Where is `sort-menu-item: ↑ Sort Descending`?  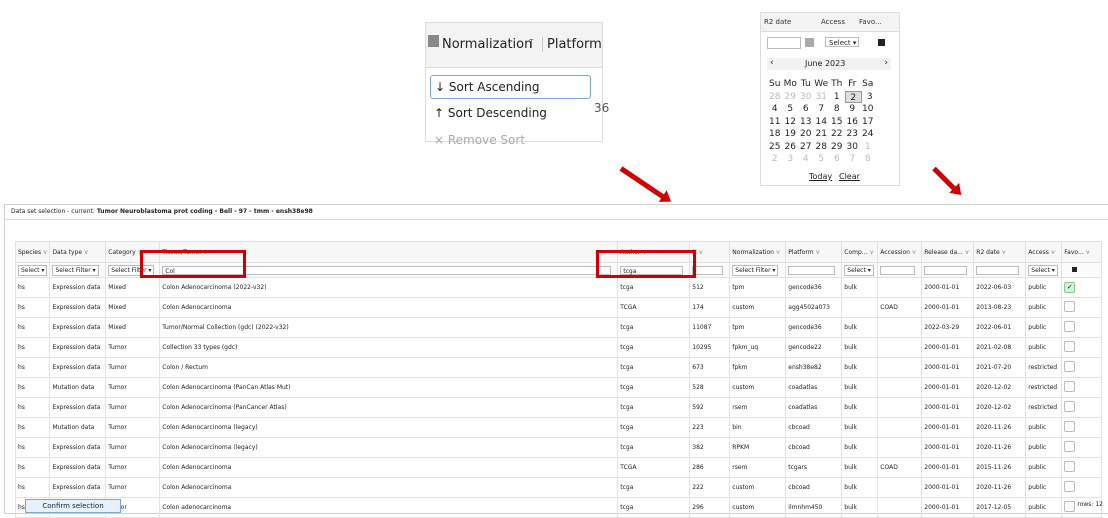 sort-menu-item: ↑ Sort Descending is located at coordinates (509, 113).